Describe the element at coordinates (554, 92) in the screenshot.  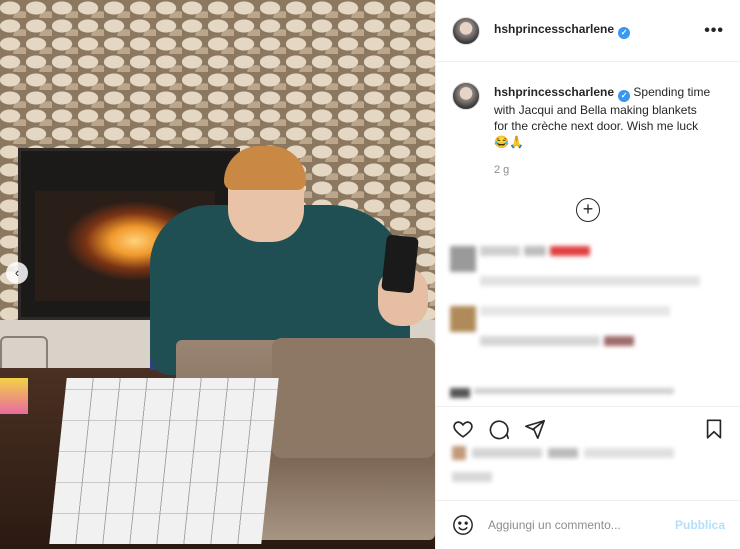
I see `caption-username-text: hshprincesscharlene` at that location.